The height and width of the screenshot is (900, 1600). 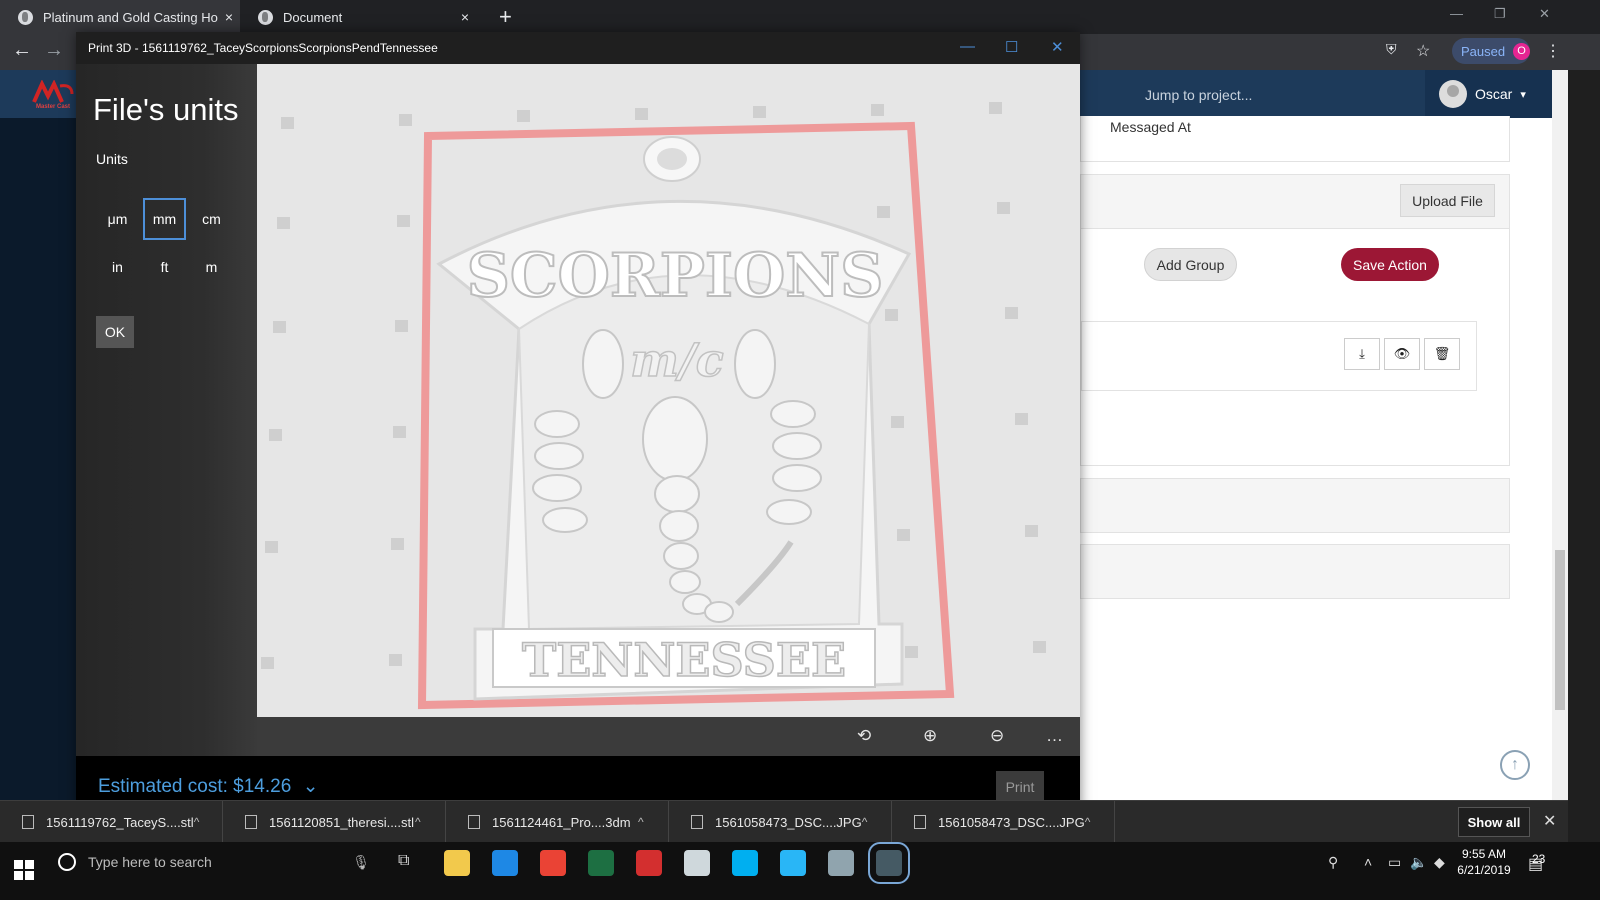 What do you see at coordinates (166, 109) in the screenshot?
I see `page-title: File's units` at bounding box center [166, 109].